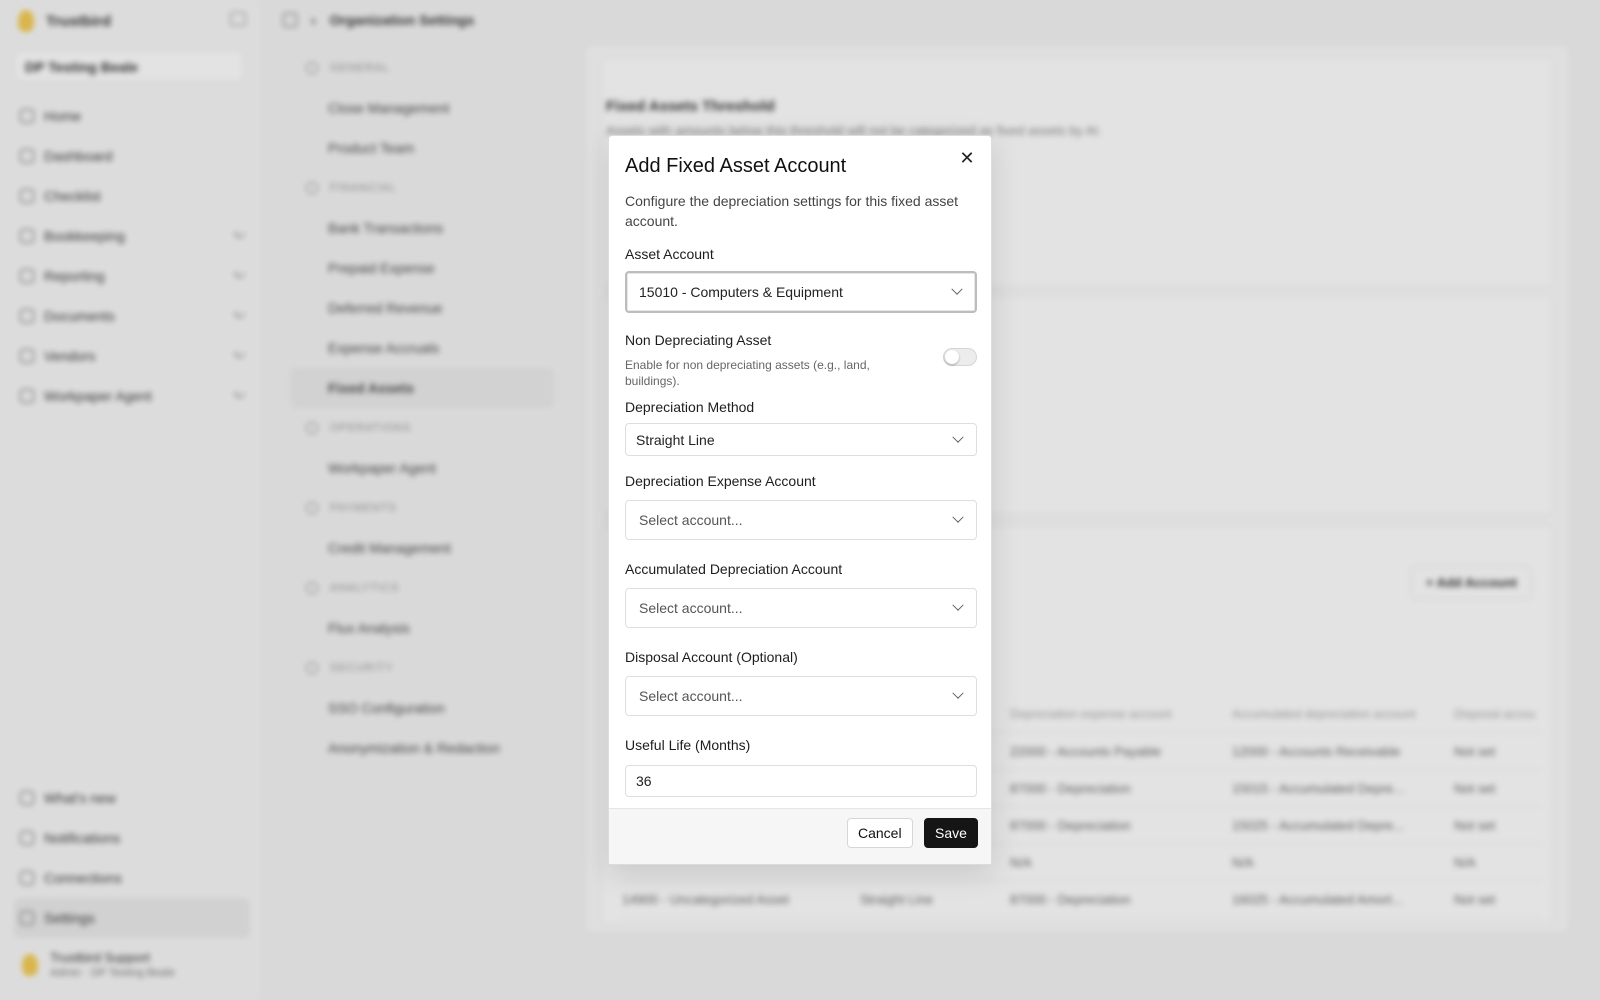 This screenshot has width=1600, height=1000. Describe the element at coordinates (688, 745) in the screenshot. I see `useful-life-label: Useful Life (Months)` at that location.